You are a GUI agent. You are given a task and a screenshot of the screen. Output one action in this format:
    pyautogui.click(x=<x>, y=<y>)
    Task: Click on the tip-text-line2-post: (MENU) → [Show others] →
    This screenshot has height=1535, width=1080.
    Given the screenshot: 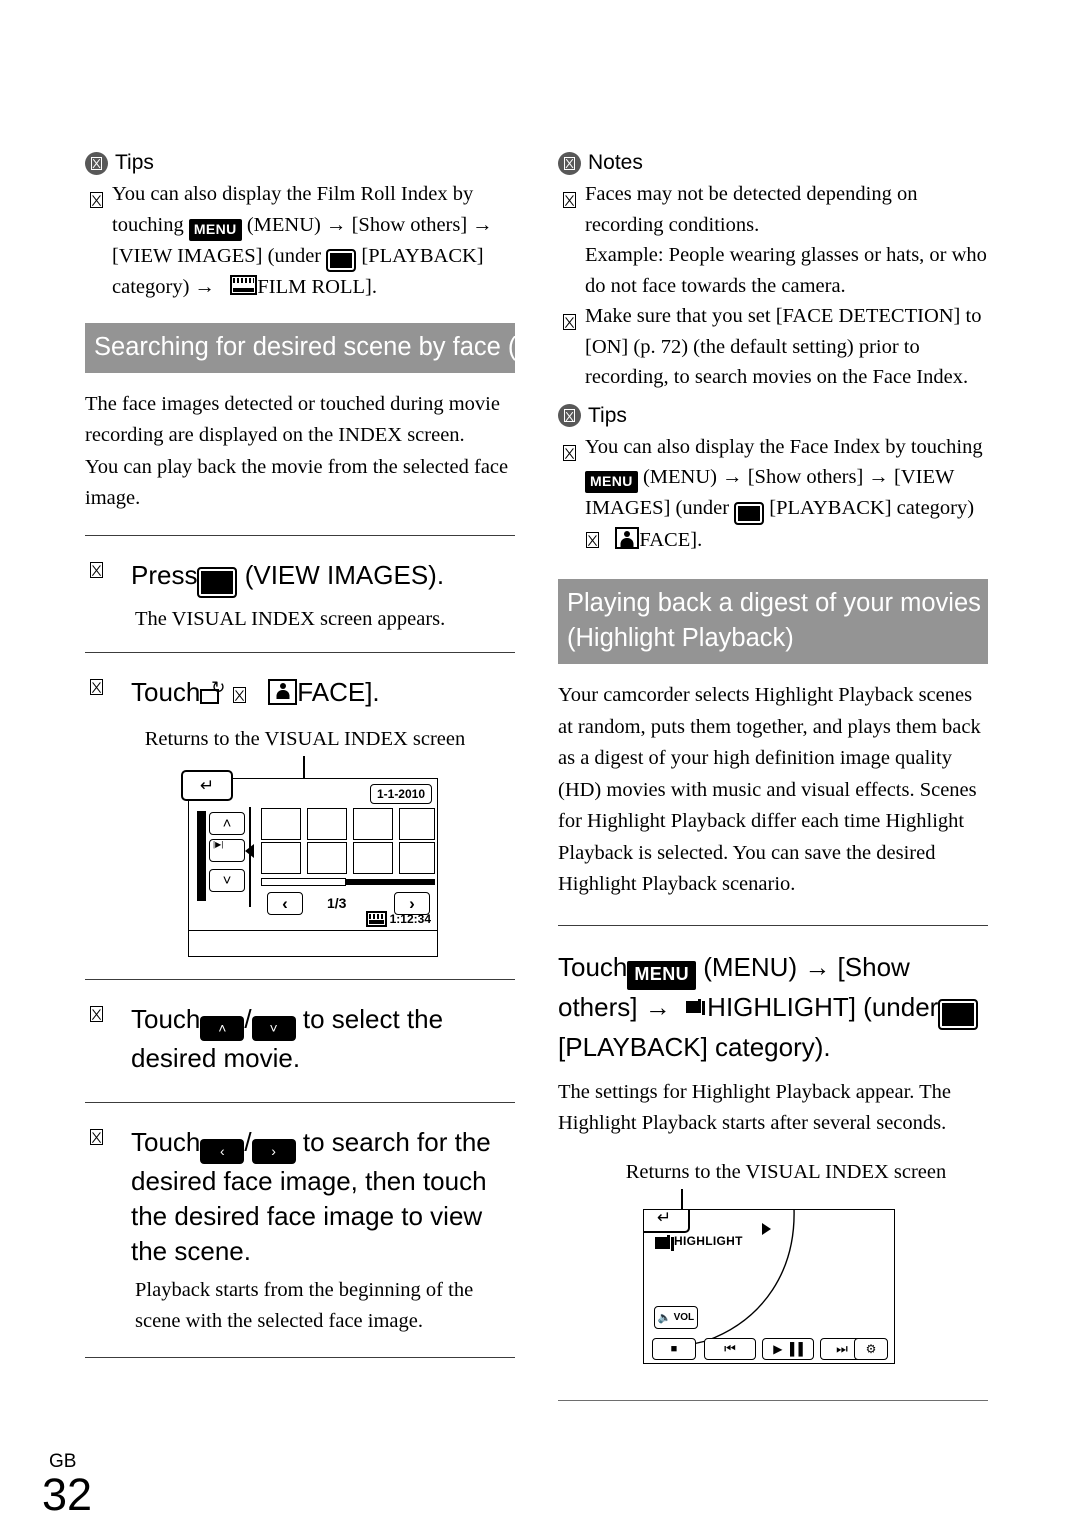 What is the action you would take?
    pyautogui.click(x=369, y=224)
    